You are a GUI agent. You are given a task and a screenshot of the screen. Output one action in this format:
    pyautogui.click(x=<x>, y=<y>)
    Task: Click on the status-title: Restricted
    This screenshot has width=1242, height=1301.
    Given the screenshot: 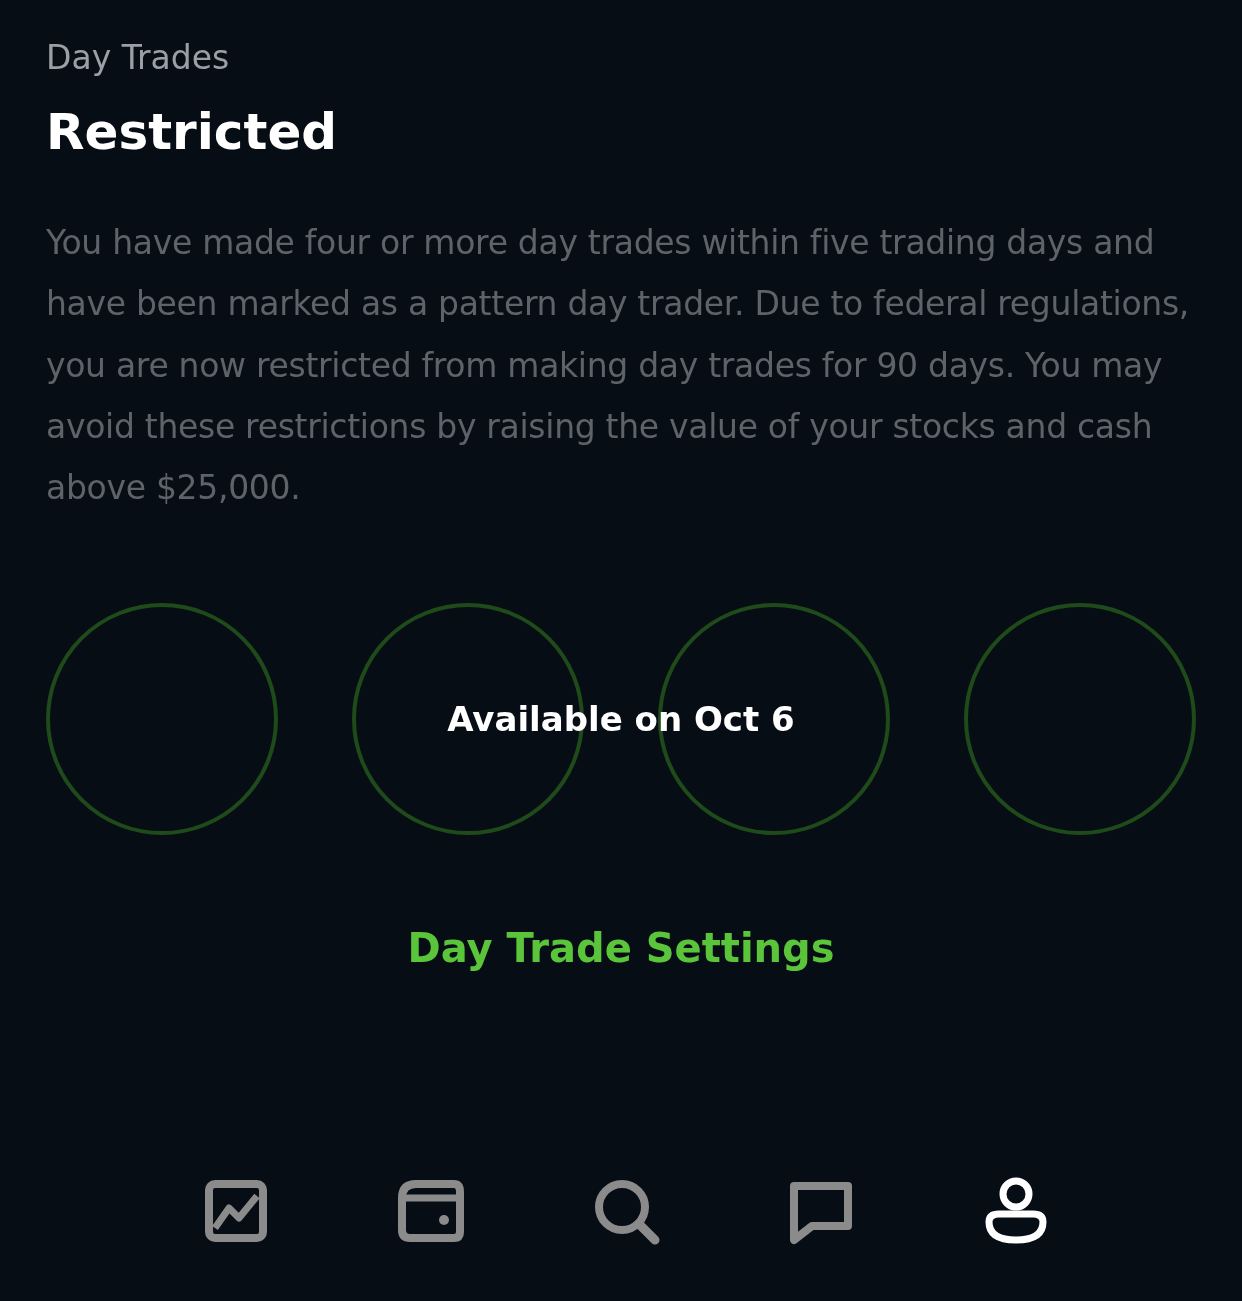 What is the action you would take?
    pyautogui.click(x=192, y=132)
    